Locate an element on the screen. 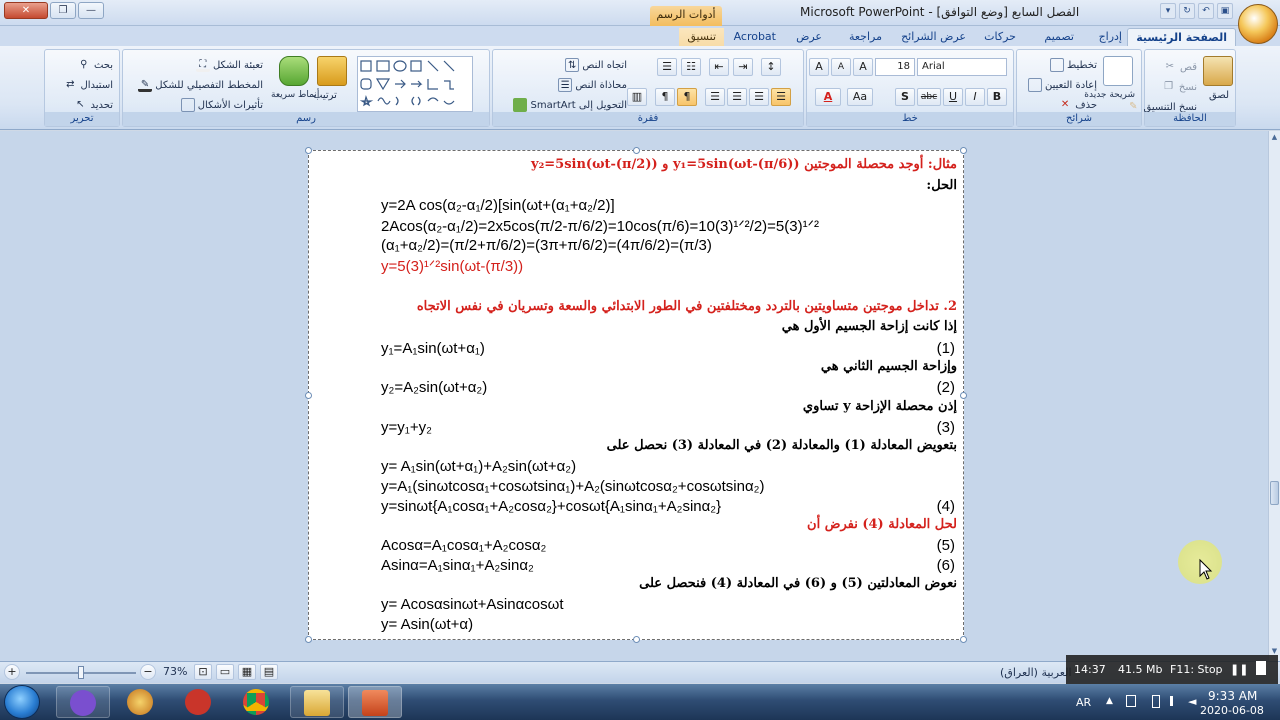  tab-view: عرض is located at coordinates (809, 37).